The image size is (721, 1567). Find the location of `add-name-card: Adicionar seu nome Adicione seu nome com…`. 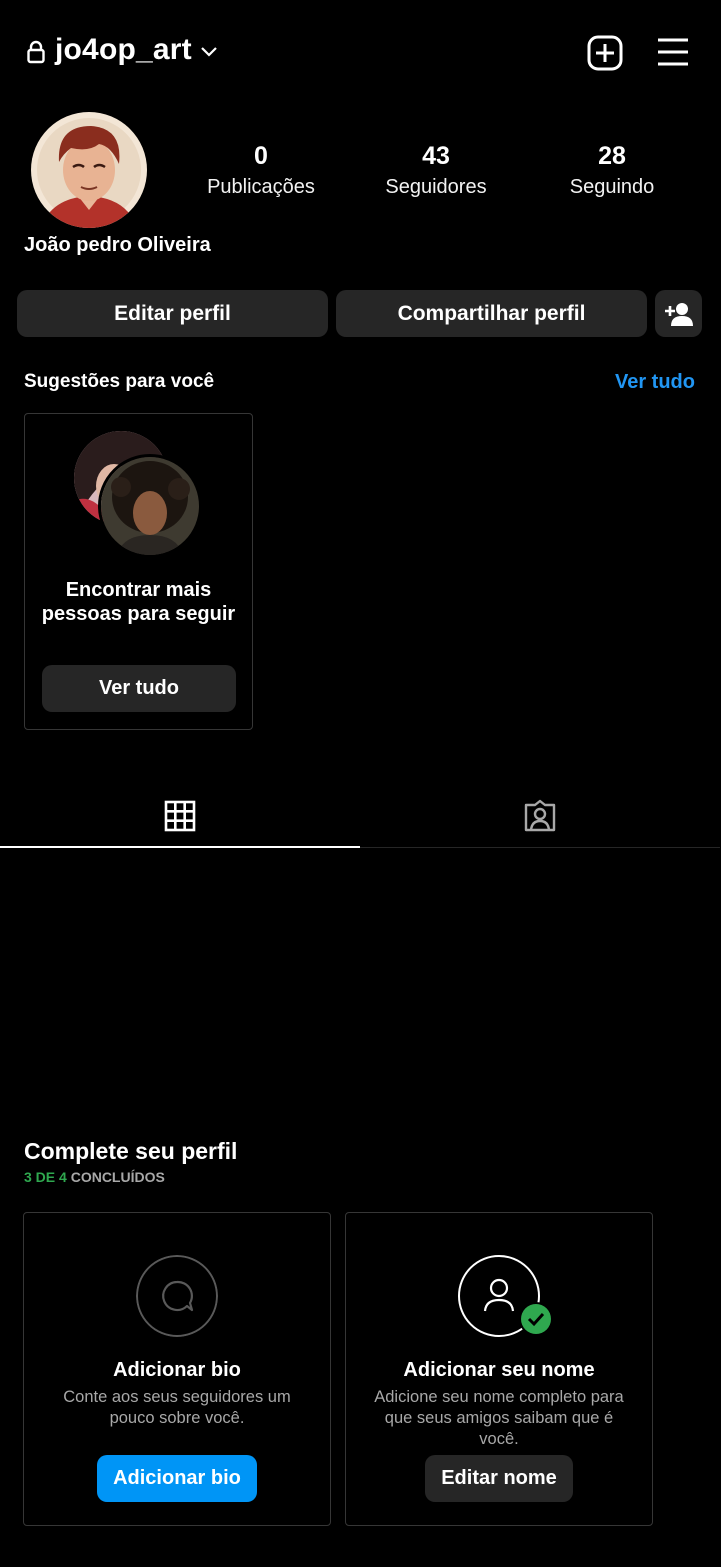

add-name-card: Adicionar seu nome Adicione seu nome com… is located at coordinates (499, 1369).